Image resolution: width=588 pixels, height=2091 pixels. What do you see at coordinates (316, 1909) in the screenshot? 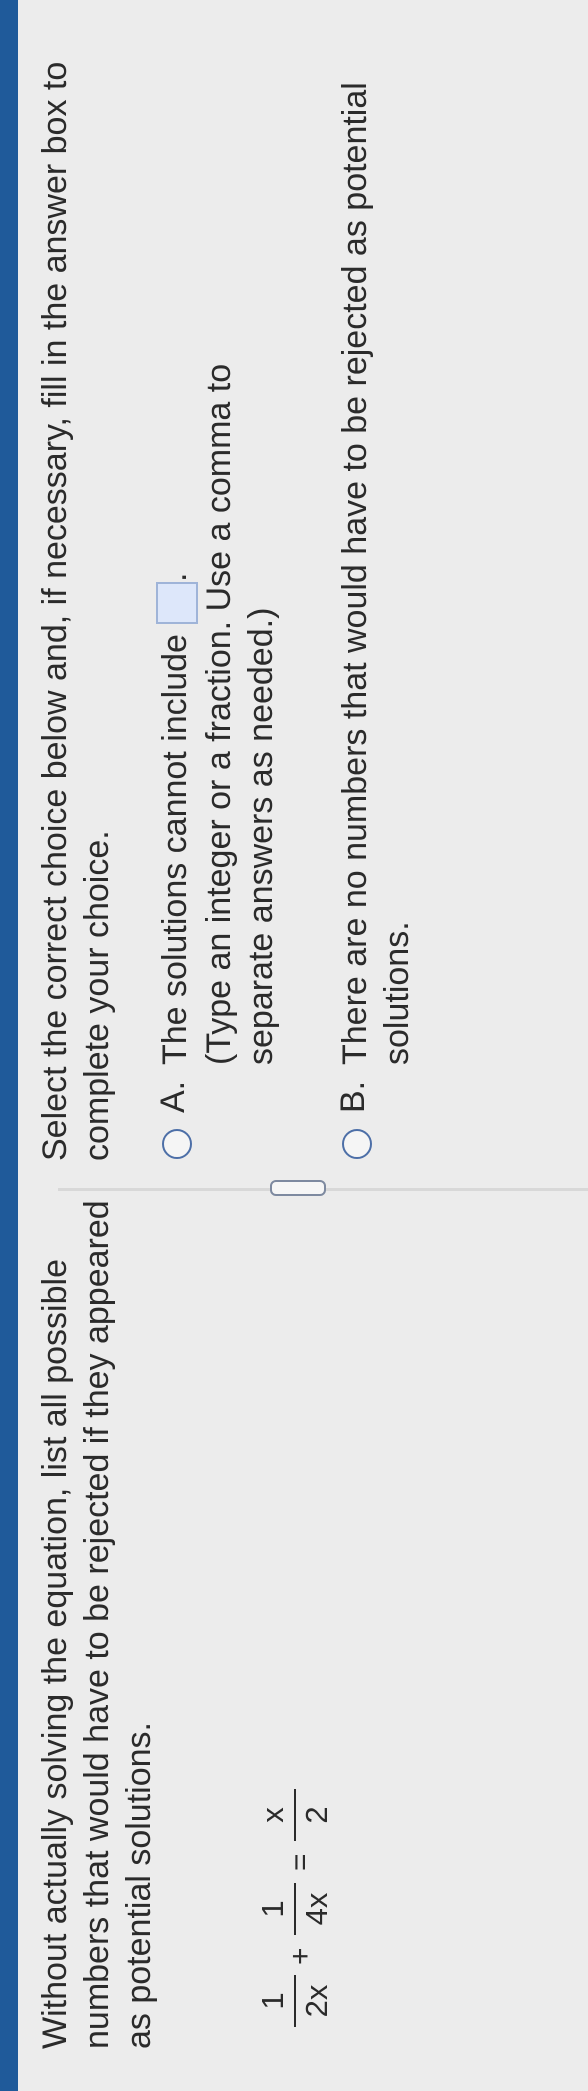
I see `fraction-2-denominator: 4x` at bounding box center [316, 1909].